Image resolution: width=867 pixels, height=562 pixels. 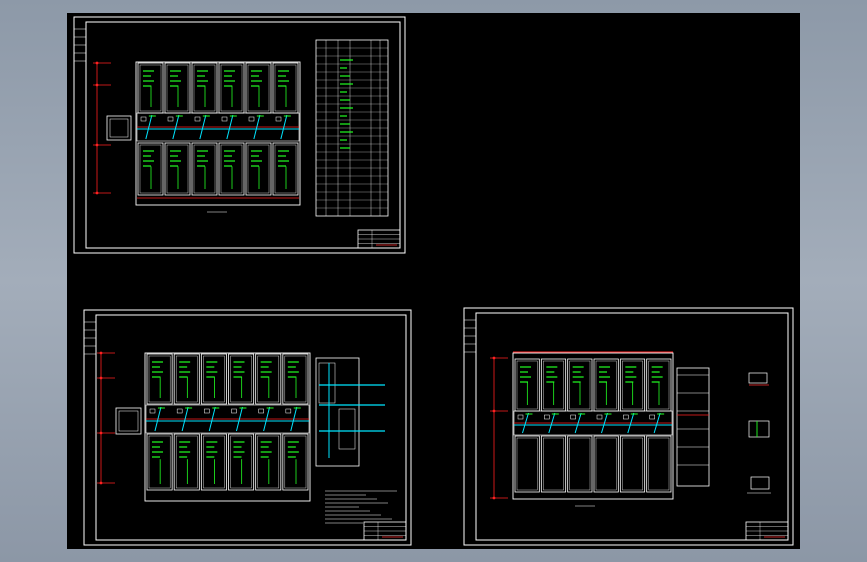 I want to click on sheet-bottom-left-entrance-inner, so click(x=128, y=421).